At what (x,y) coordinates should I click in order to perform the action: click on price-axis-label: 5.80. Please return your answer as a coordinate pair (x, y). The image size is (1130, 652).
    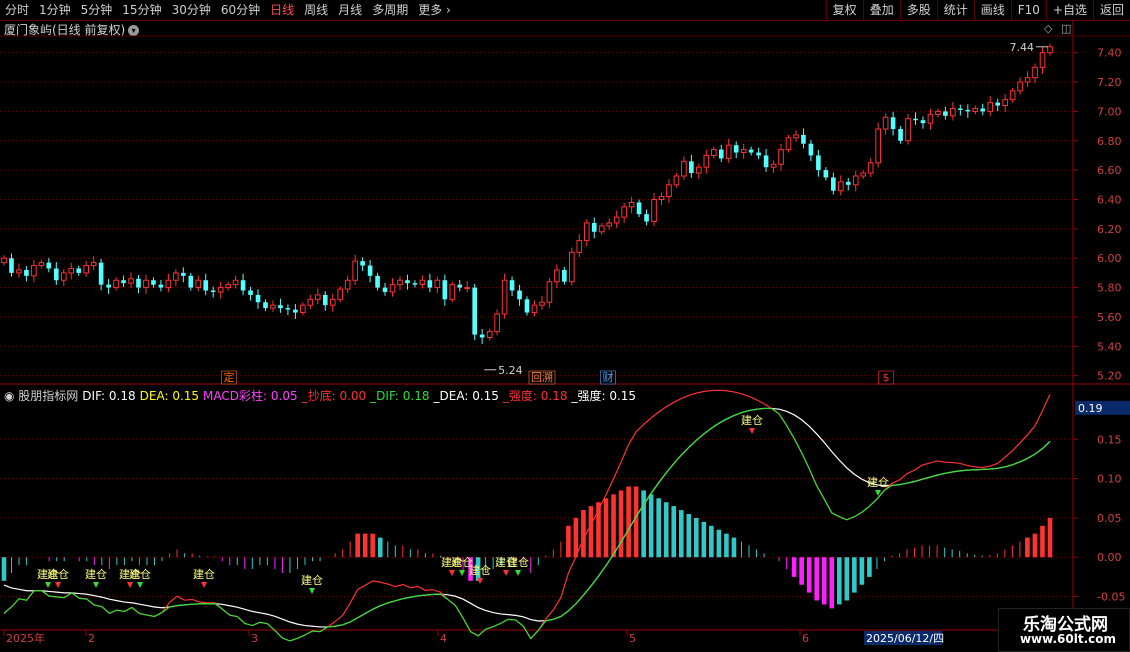
    Looking at the image, I should click on (1109, 288).